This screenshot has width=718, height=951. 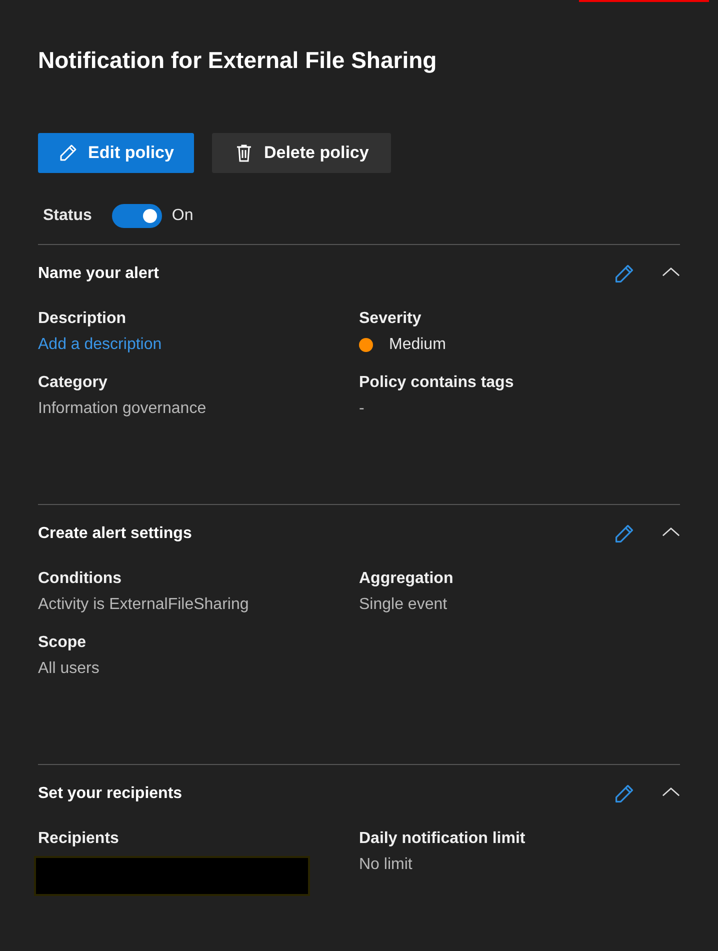 What do you see at coordinates (406, 579) in the screenshot?
I see `field-label: Aggregation` at bounding box center [406, 579].